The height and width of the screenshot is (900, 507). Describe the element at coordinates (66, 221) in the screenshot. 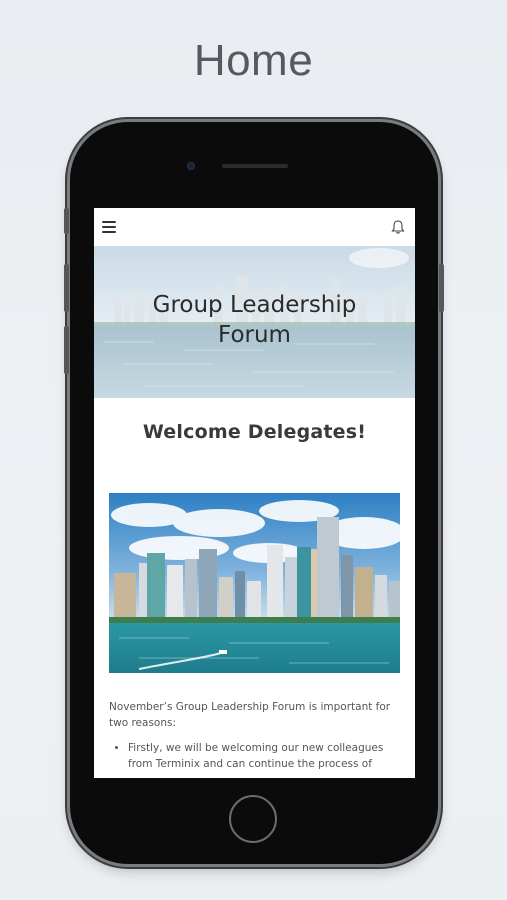

I see `mute-switch` at that location.